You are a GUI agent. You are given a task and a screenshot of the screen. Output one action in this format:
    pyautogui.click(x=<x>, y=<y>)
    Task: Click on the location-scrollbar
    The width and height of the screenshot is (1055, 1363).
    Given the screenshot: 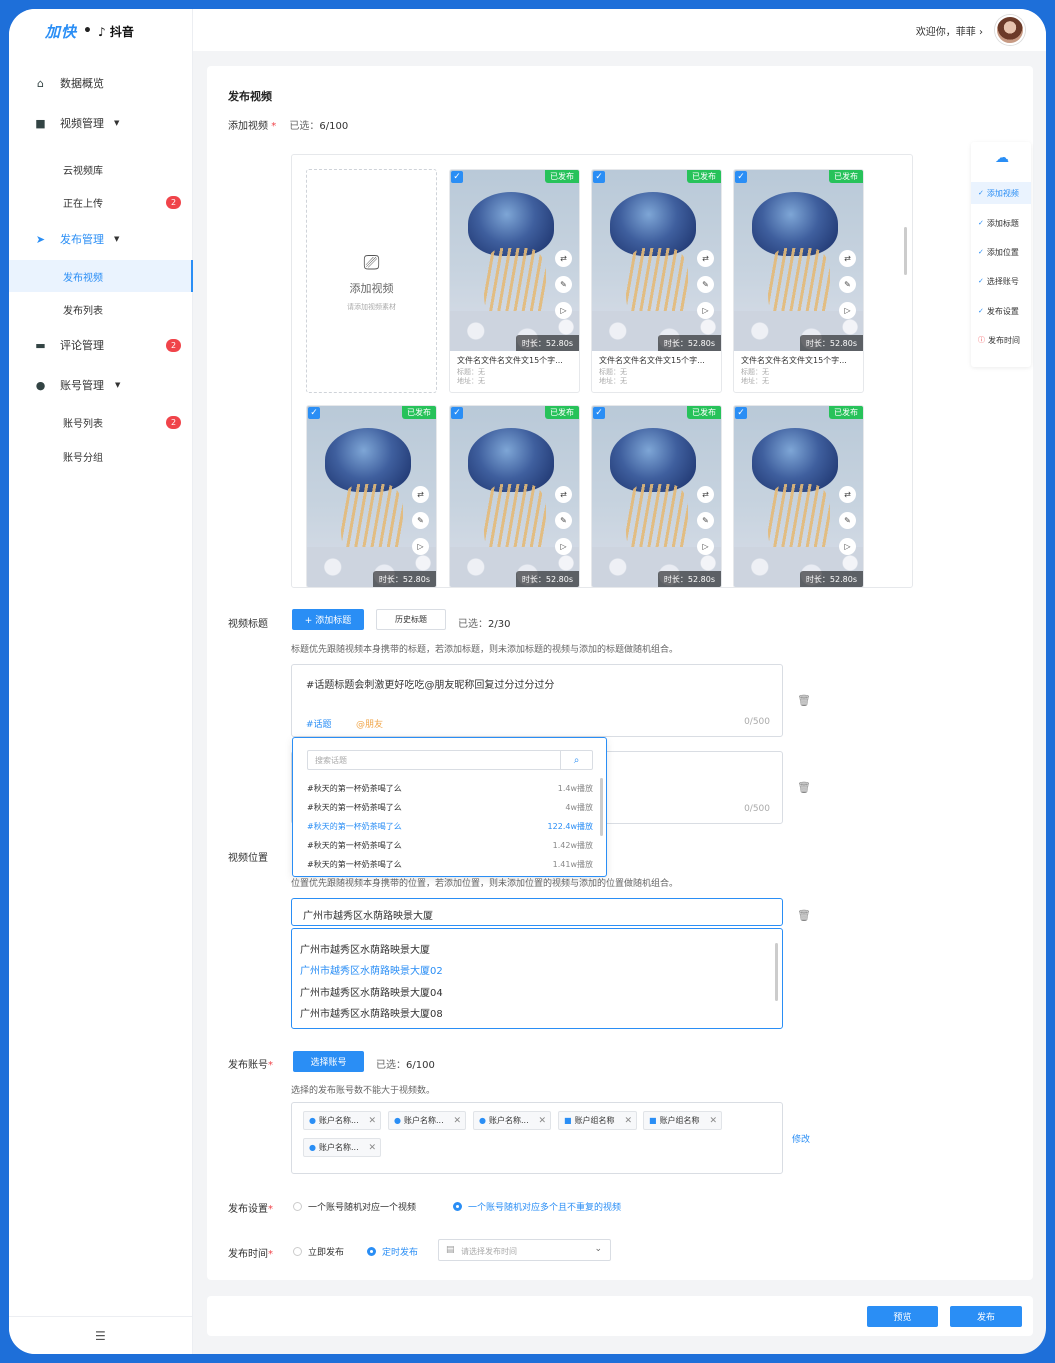 What is the action you would take?
    pyautogui.click(x=776, y=972)
    